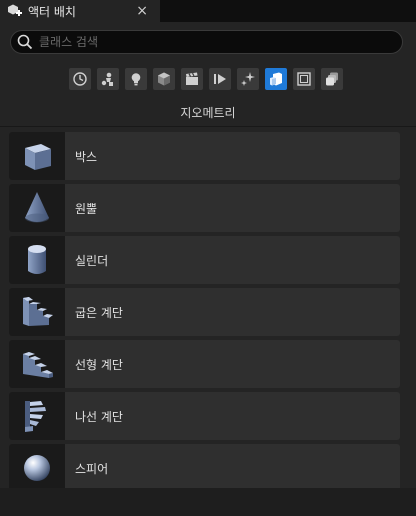 The image size is (416, 516). Describe the element at coordinates (92, 261) in the screenshot. I see `list-item-label: 실린더` at that location.